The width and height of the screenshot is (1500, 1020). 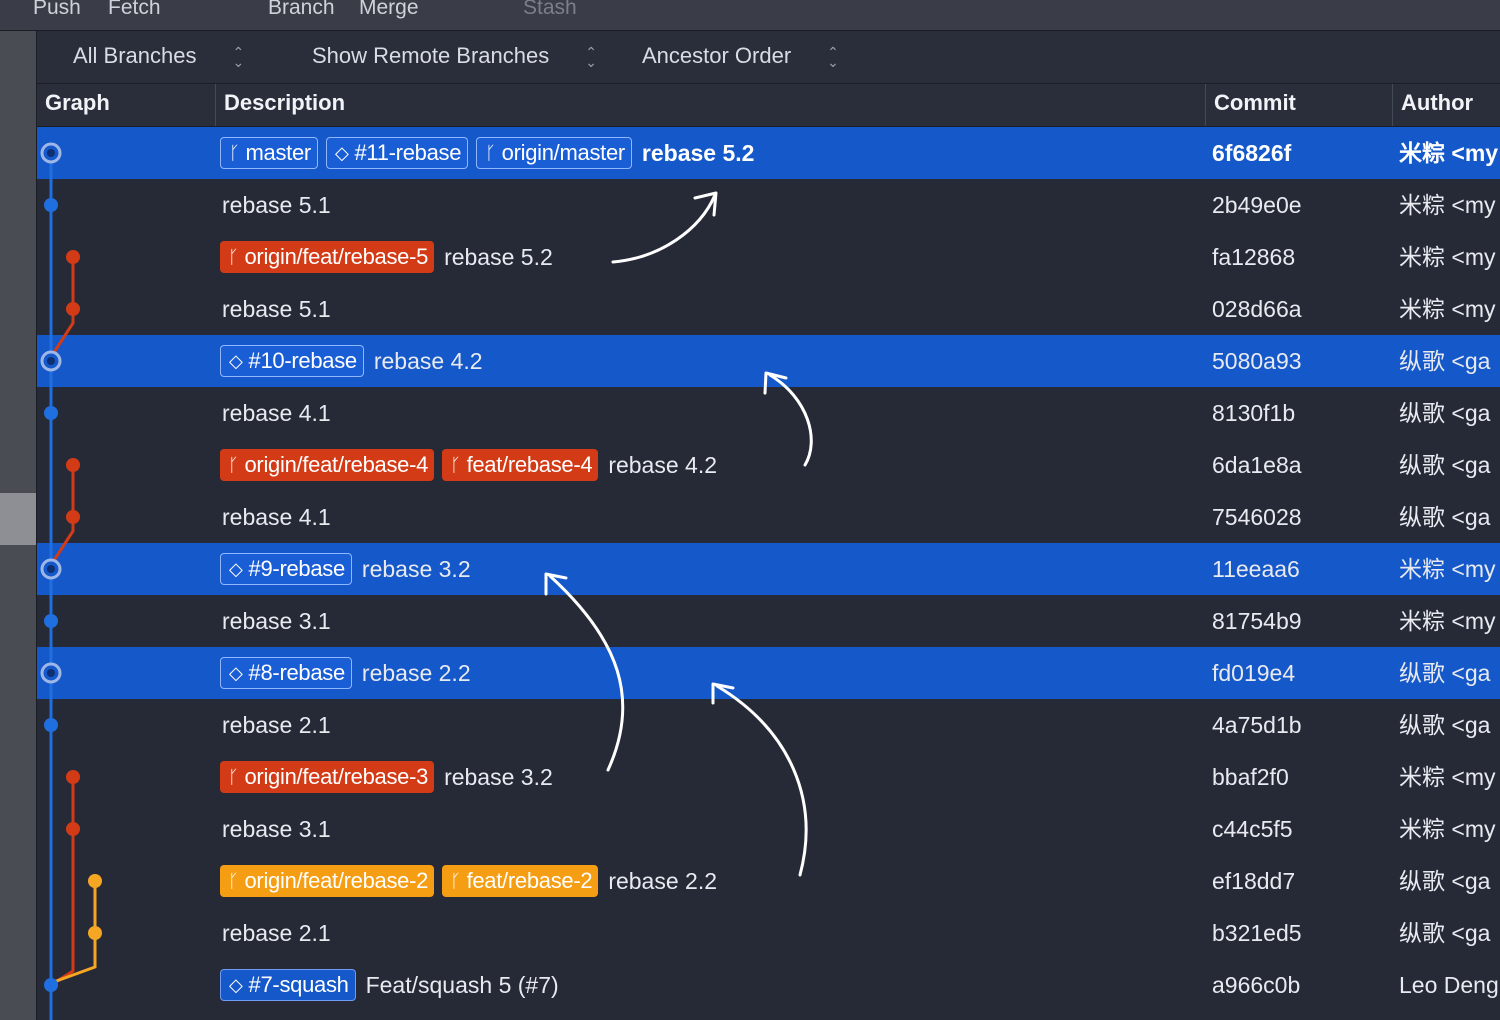 I want to click on branch-badge: ᚴ origin/feat/rebase-5, so click(x=327, y=257).